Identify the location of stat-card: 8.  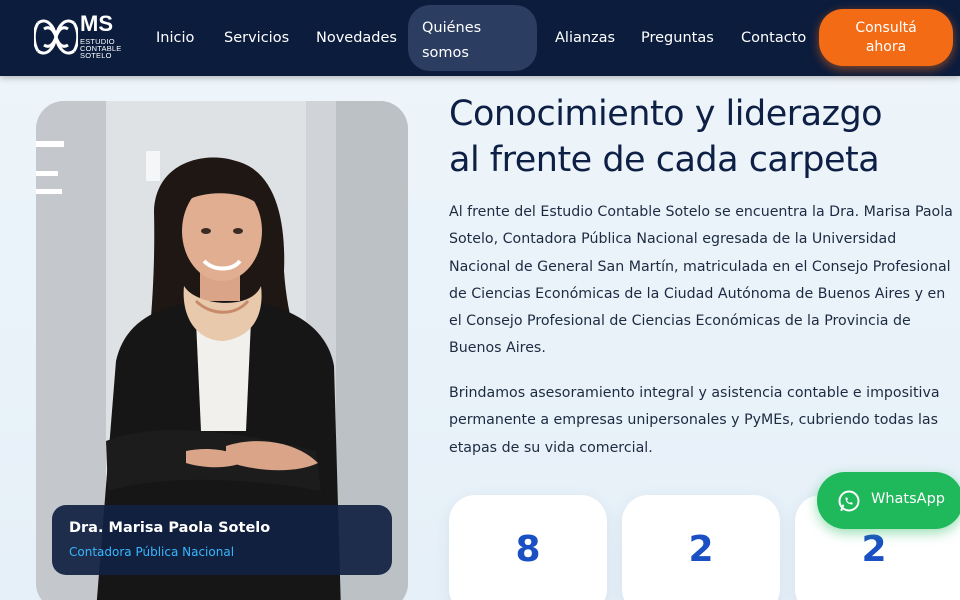
(528, 547).